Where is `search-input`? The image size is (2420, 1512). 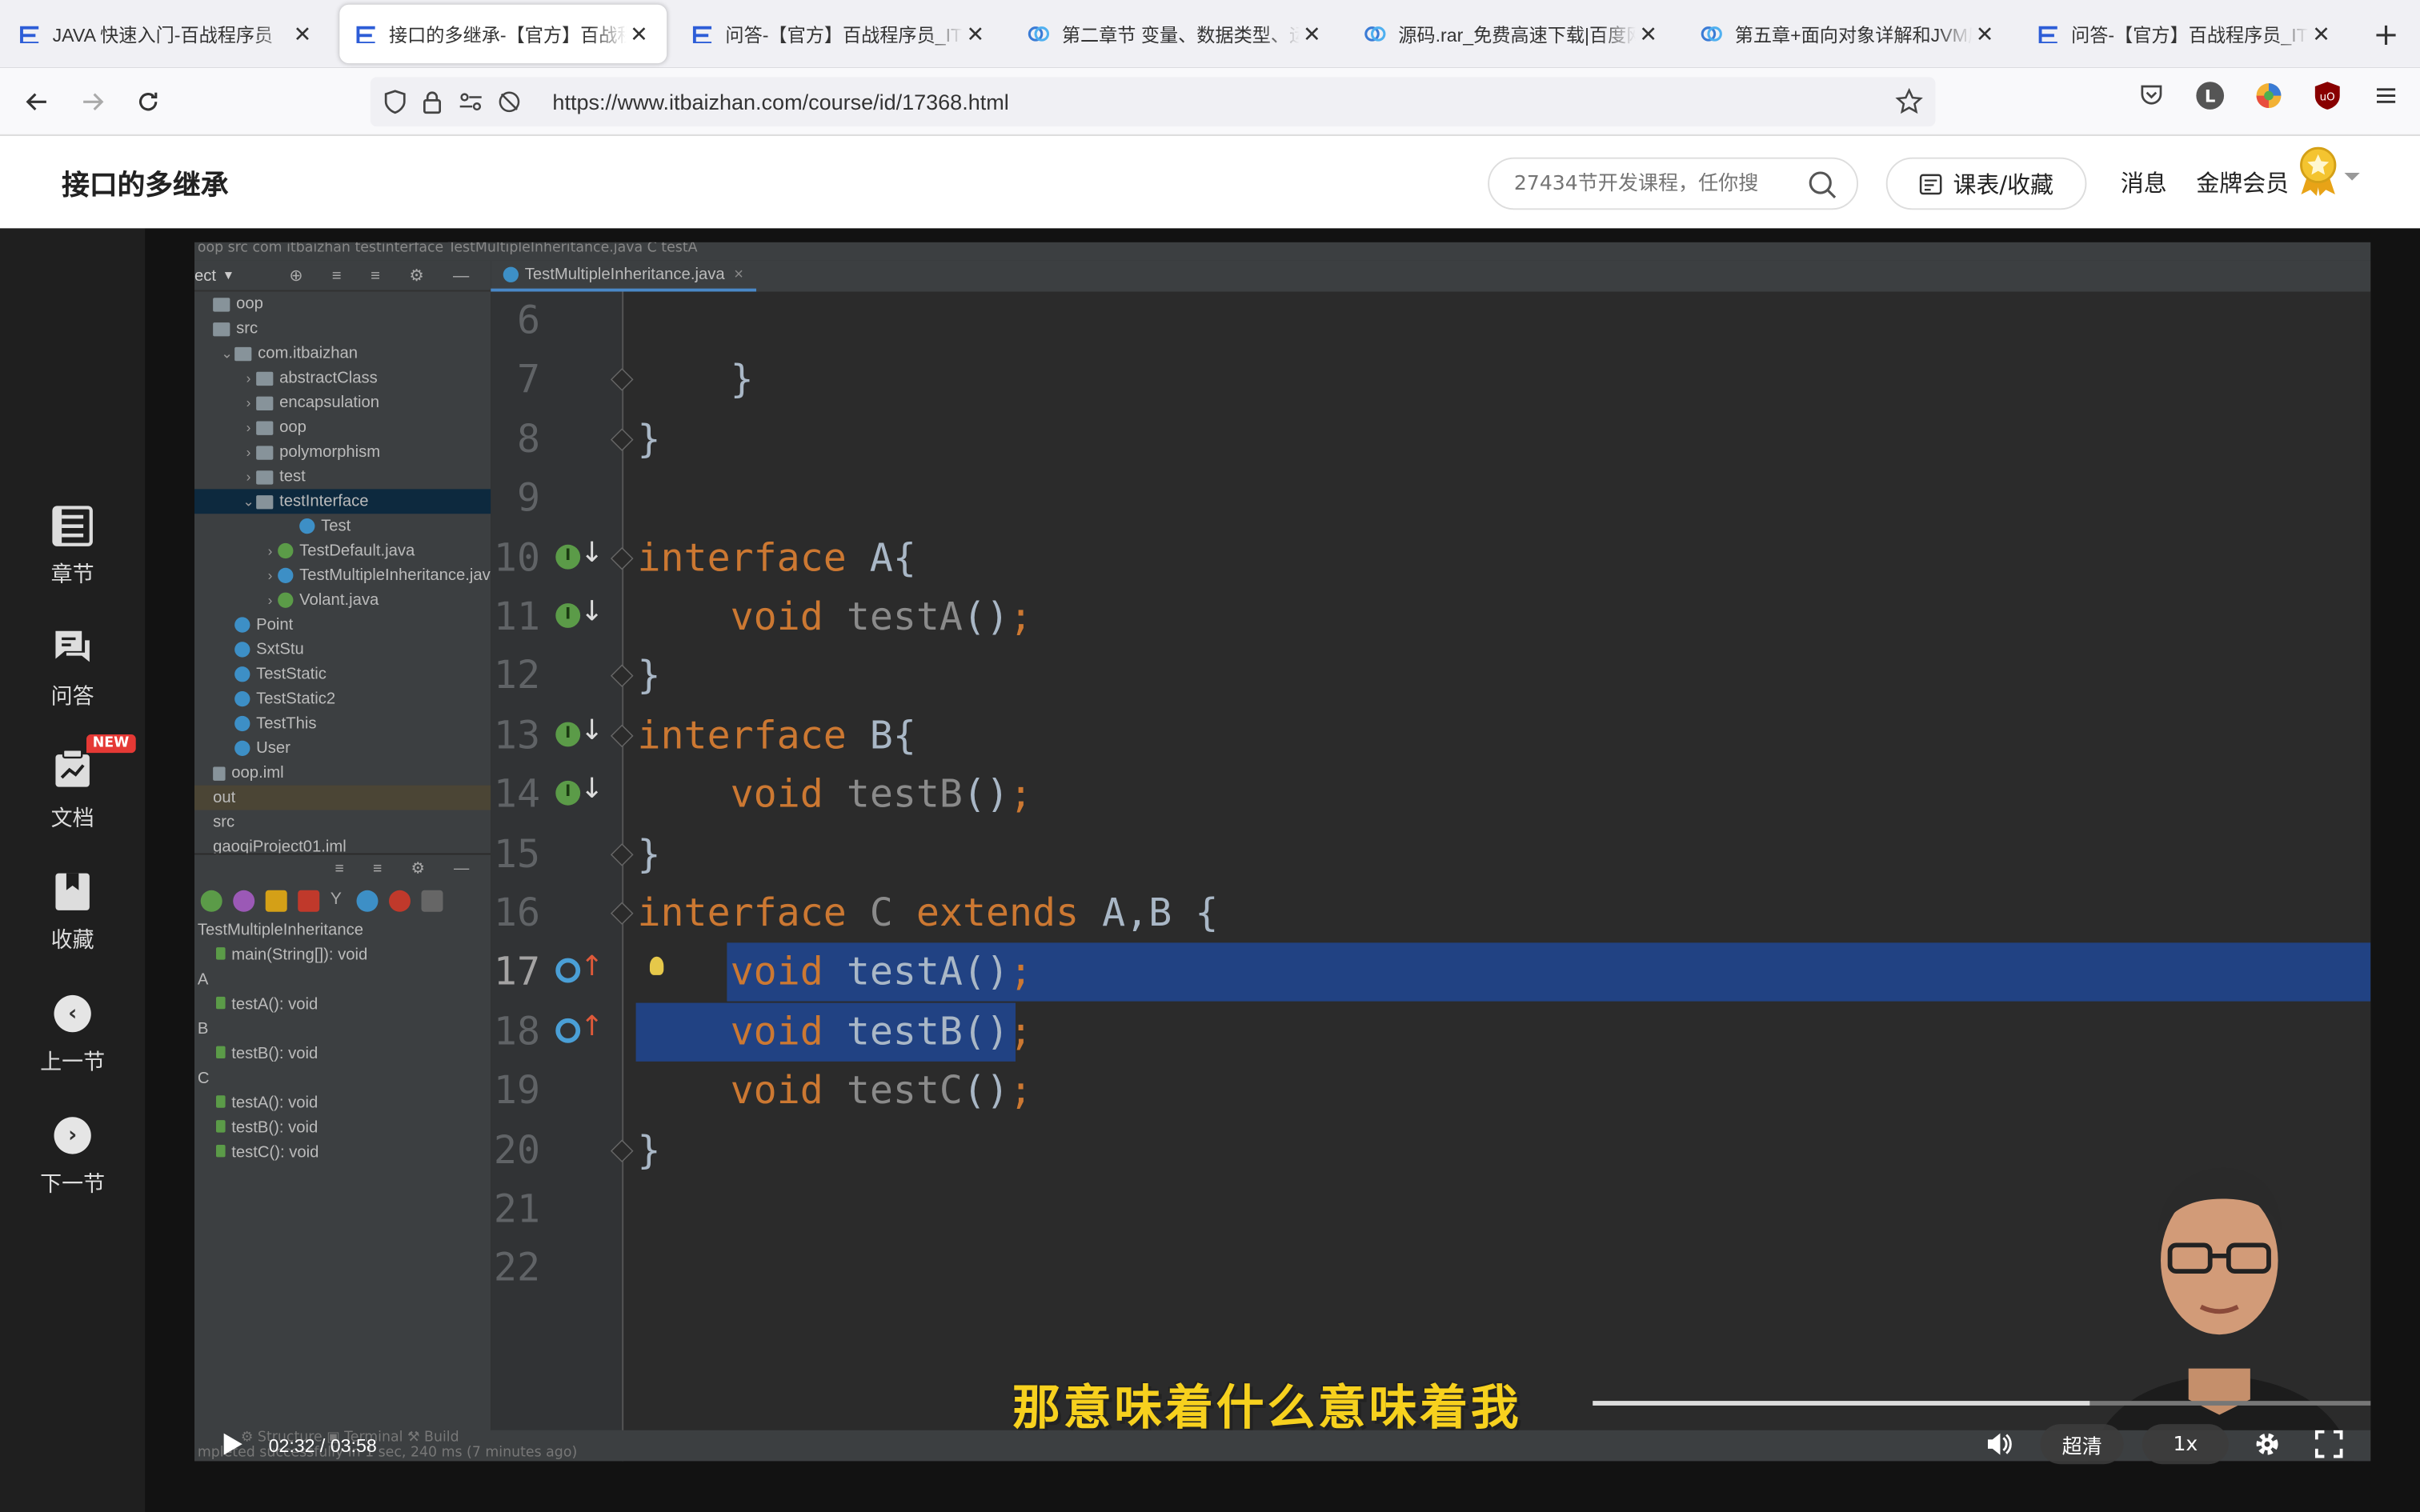 search-input is located at coordinates (1645, 183).